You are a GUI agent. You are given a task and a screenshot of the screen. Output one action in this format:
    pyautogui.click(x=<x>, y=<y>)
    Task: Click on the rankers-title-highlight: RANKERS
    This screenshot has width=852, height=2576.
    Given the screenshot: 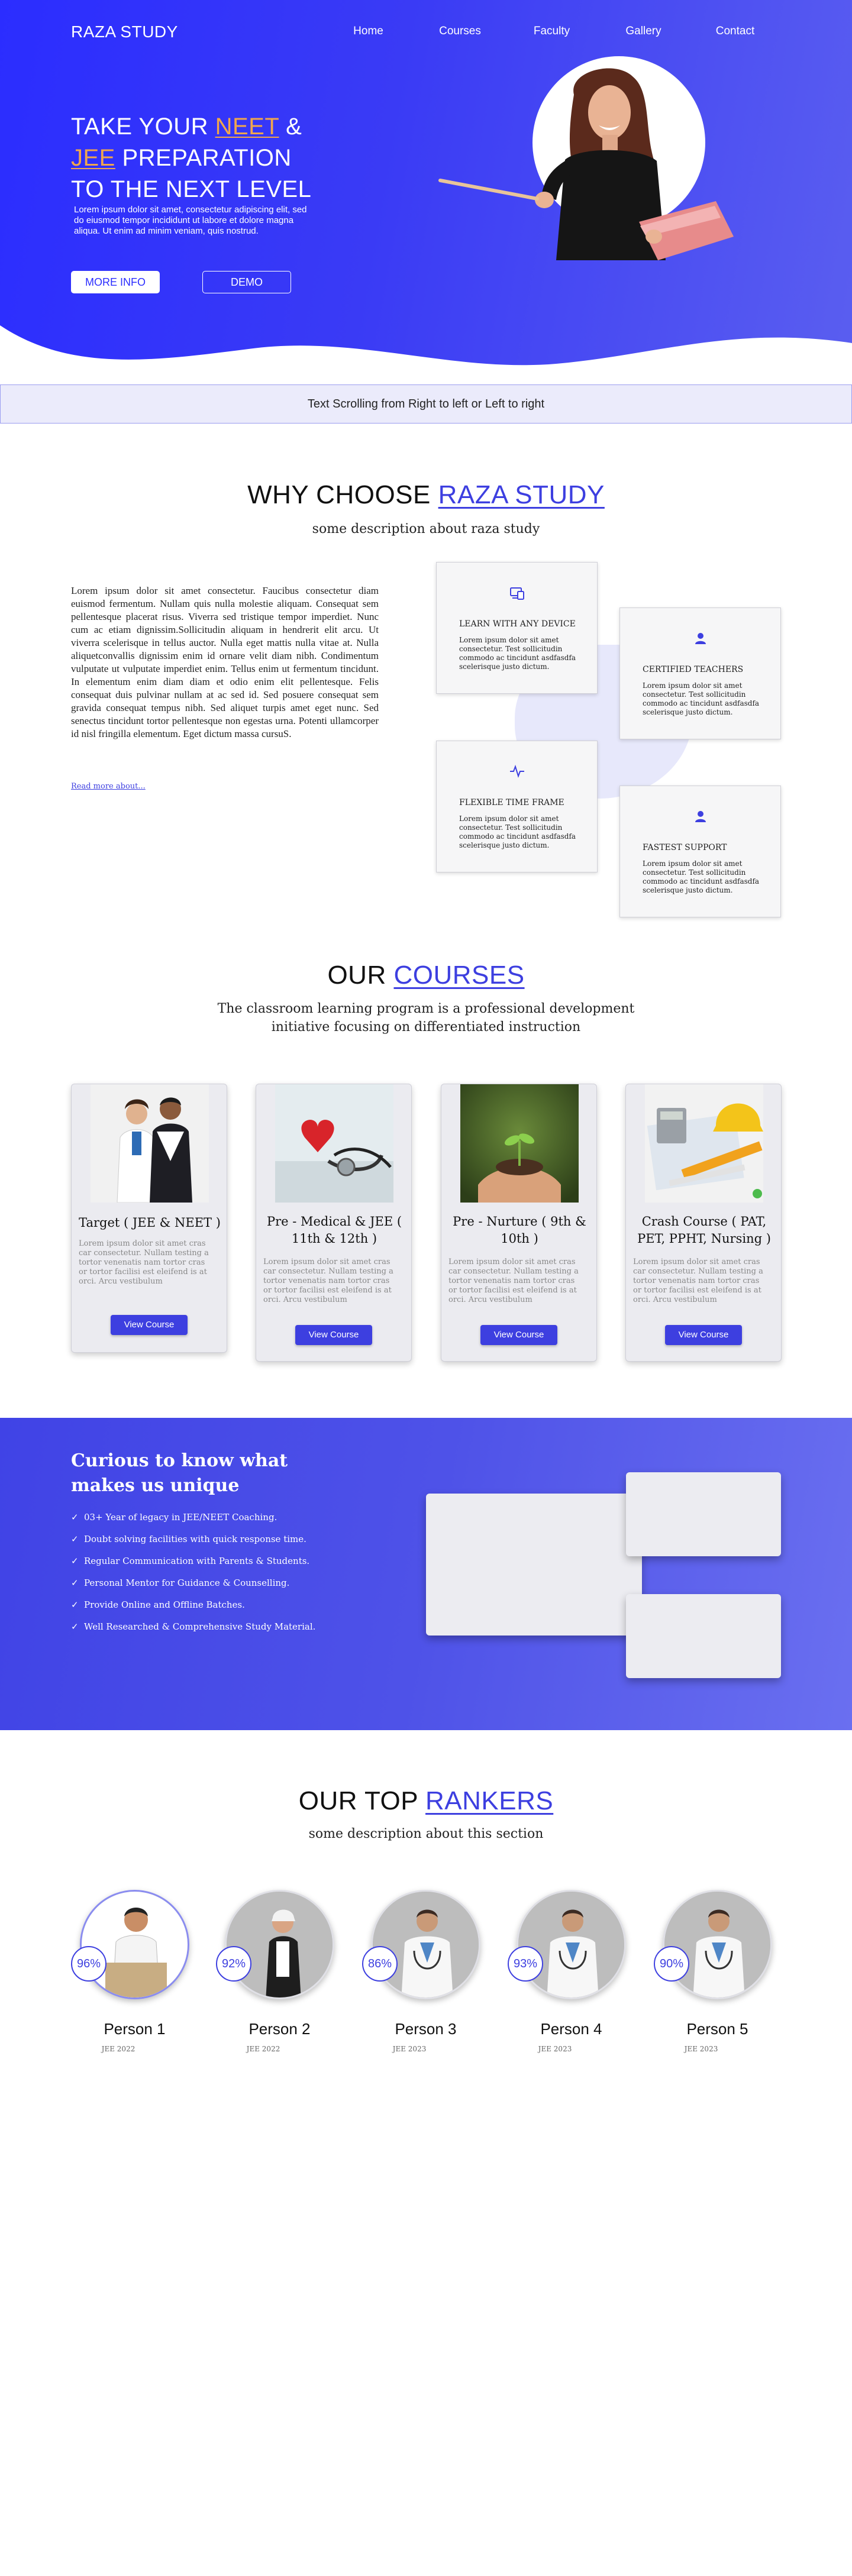 What is the action you would take?
    pyautogui.click(x=489, y=1800)
    